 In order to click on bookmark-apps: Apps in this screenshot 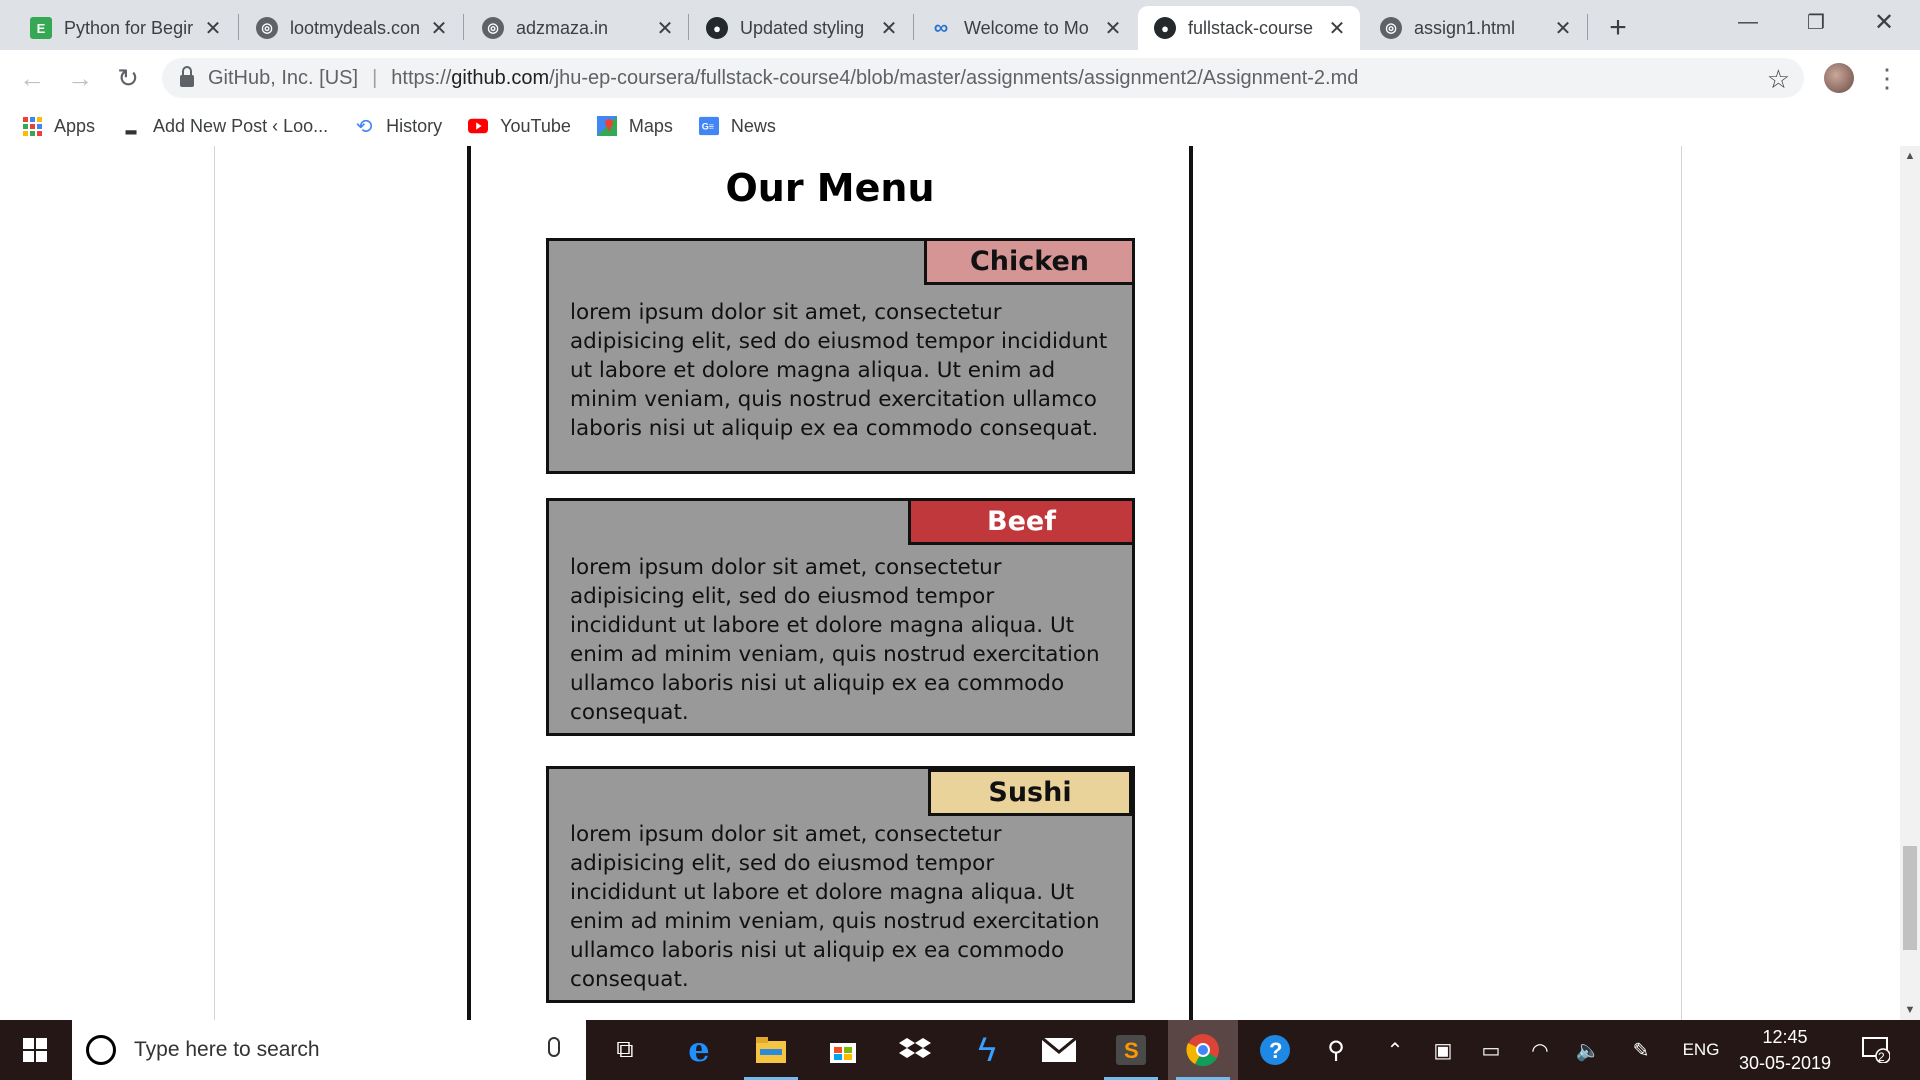, I will do `click(58, 126)`.